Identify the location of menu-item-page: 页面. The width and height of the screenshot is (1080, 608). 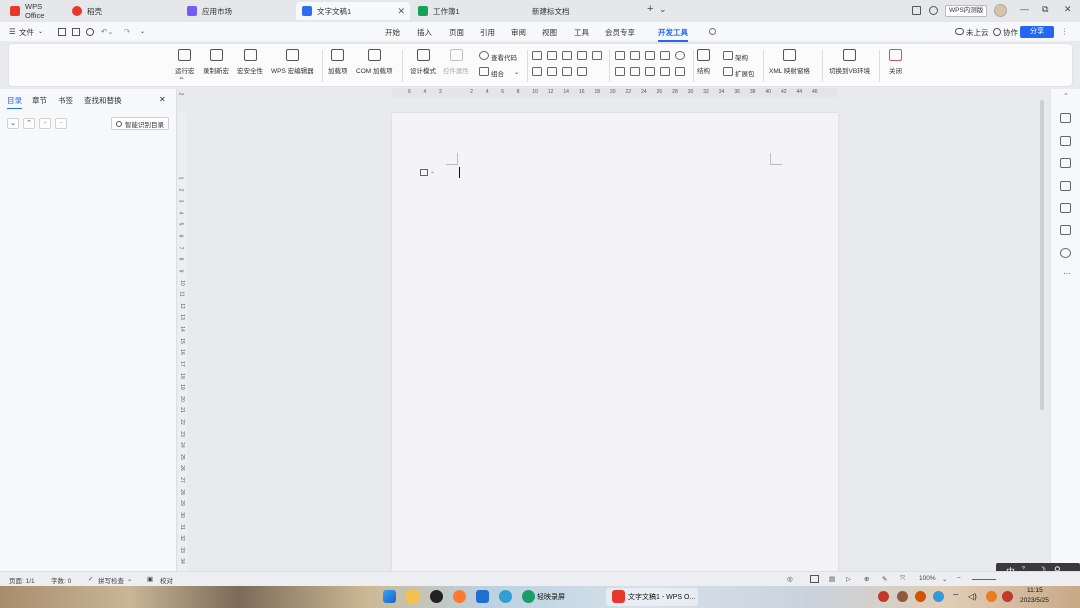
(456, 32).